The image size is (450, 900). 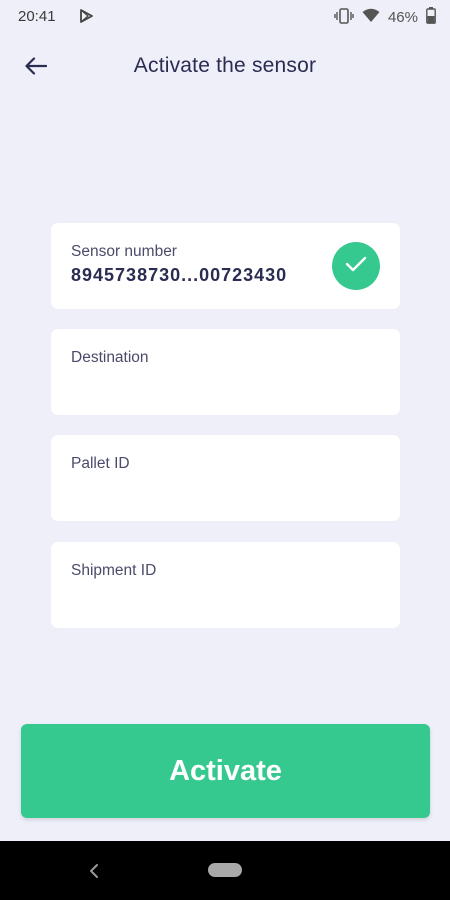 What do you see at coordinates (225, 266) in the screenshot?
I see `sensor-number-field: Sensor number 8945738730...00723430` at bounding box center [225, 266].